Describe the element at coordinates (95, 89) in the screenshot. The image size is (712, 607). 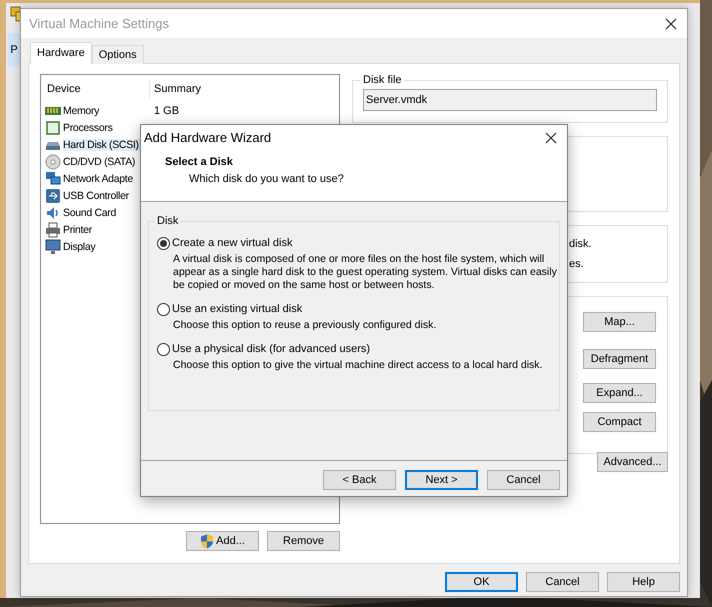
I see `column-header: Device` at that location.